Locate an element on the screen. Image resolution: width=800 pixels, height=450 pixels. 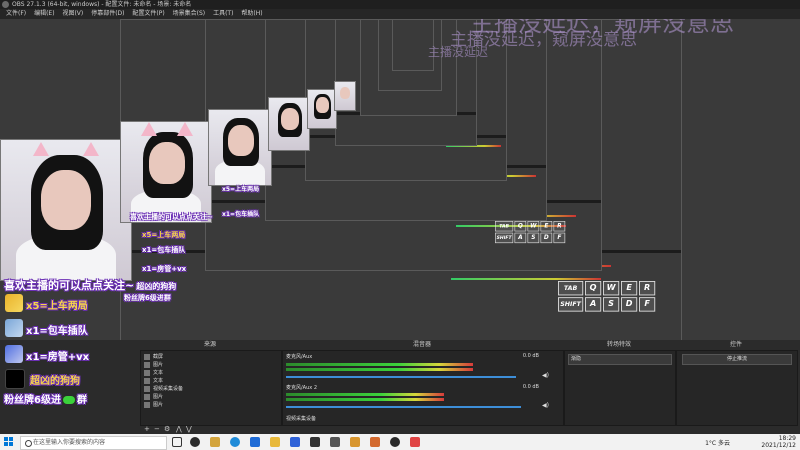
menu-help: 帮助(H) is located at coordinates (251, 13).